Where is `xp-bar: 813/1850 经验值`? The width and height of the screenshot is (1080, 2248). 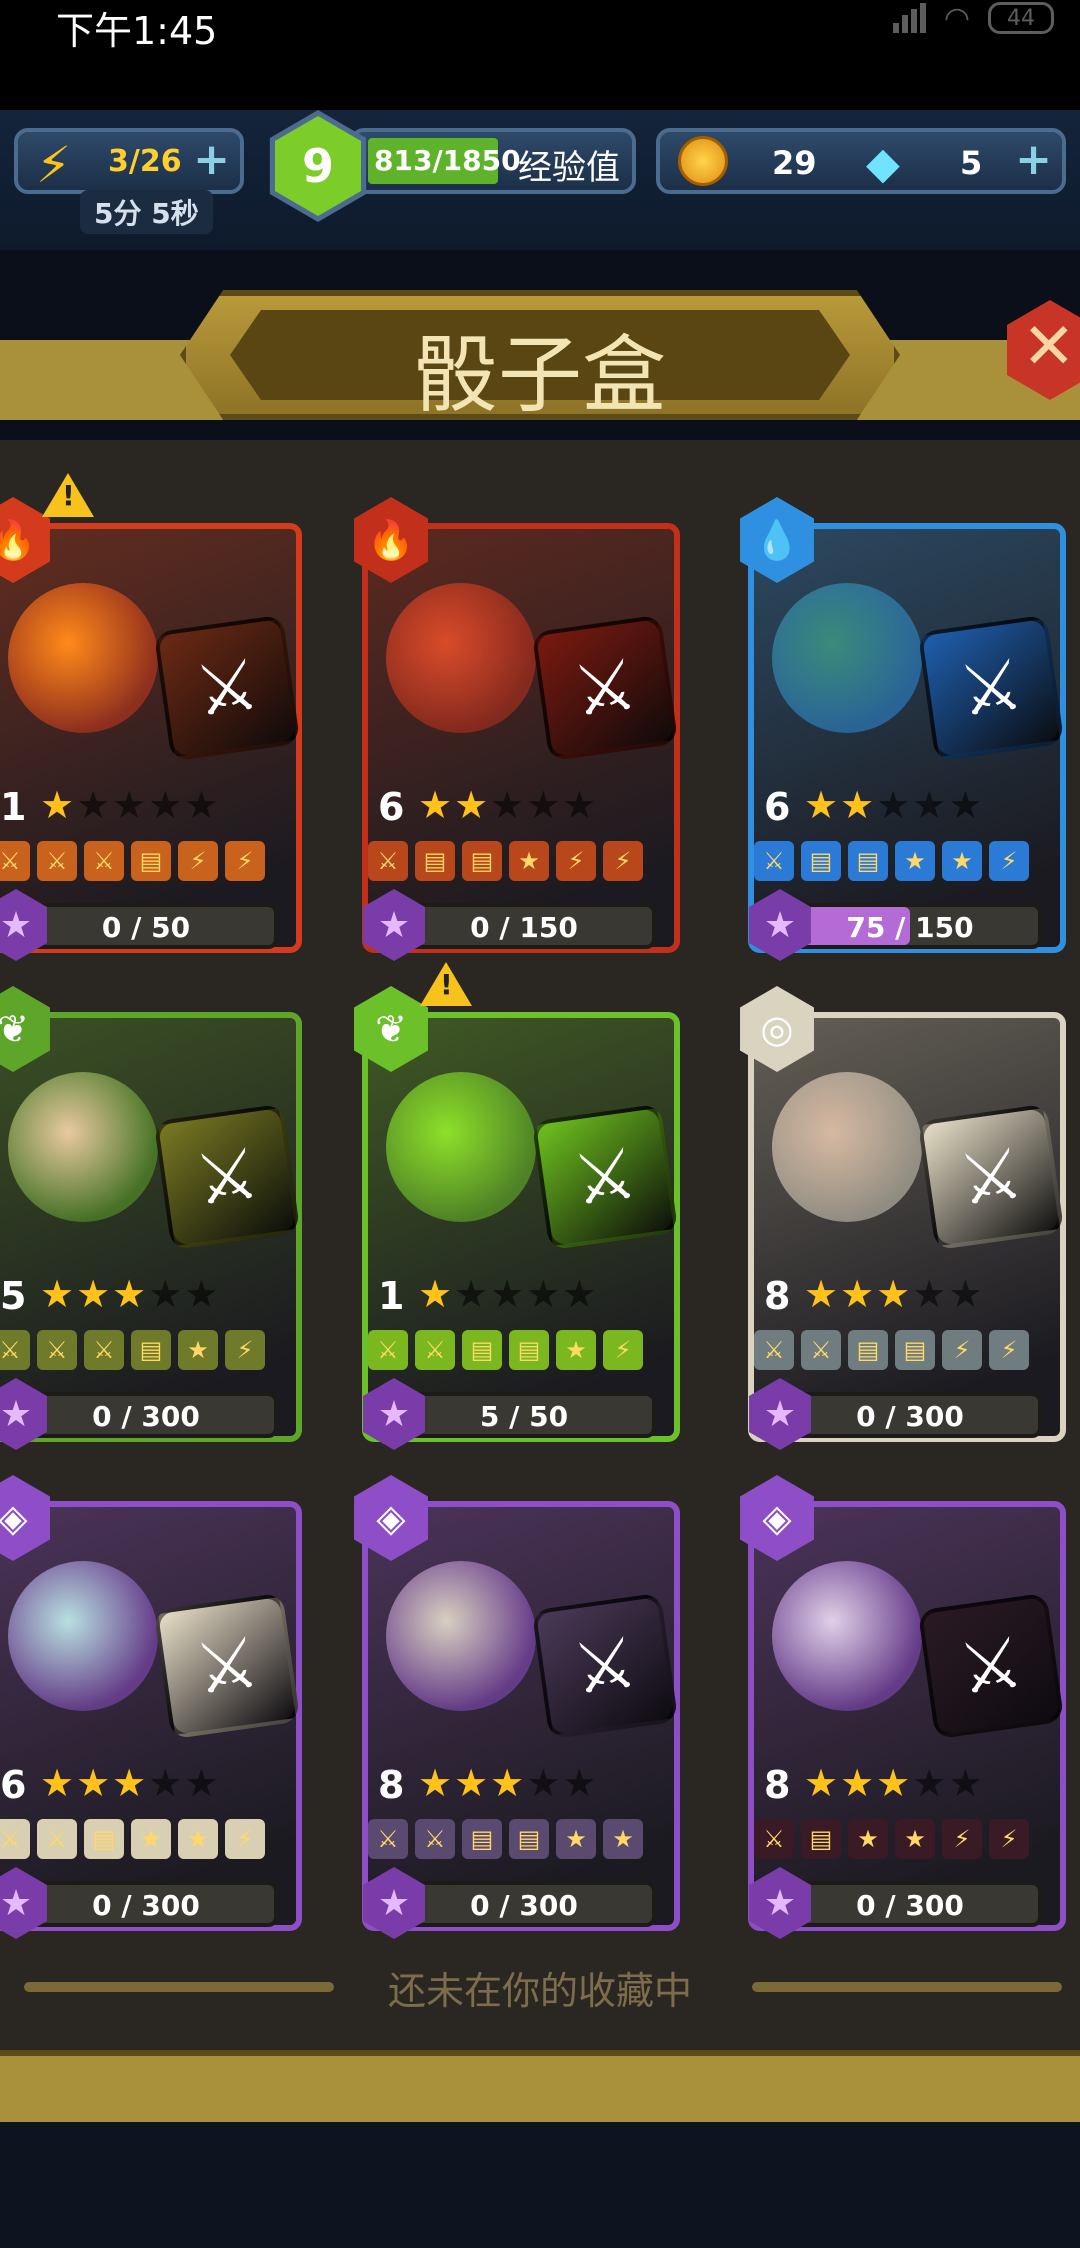
xp-bar: 813/1850 经验值 is located at coordinates (493, 161).